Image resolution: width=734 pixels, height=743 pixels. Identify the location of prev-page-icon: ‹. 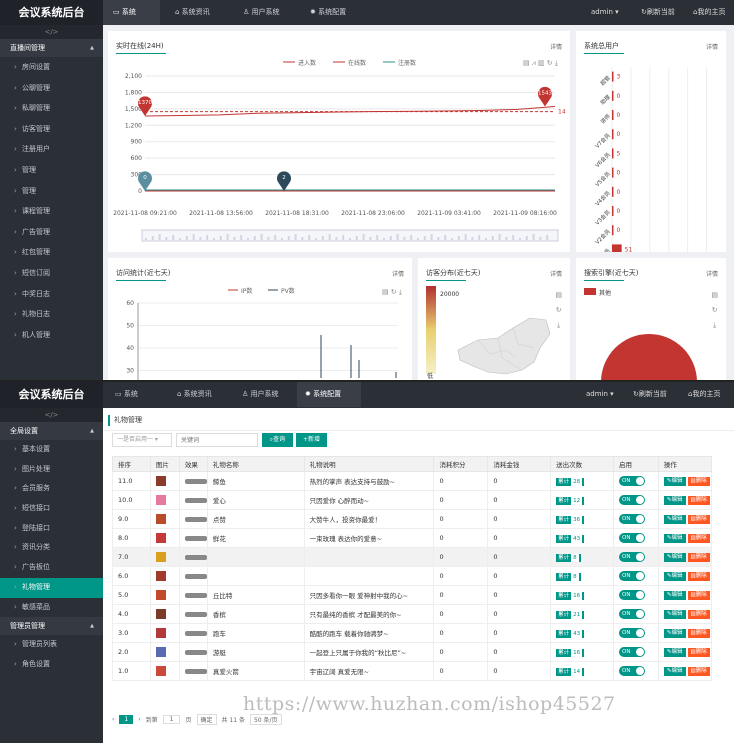
(113, 719).